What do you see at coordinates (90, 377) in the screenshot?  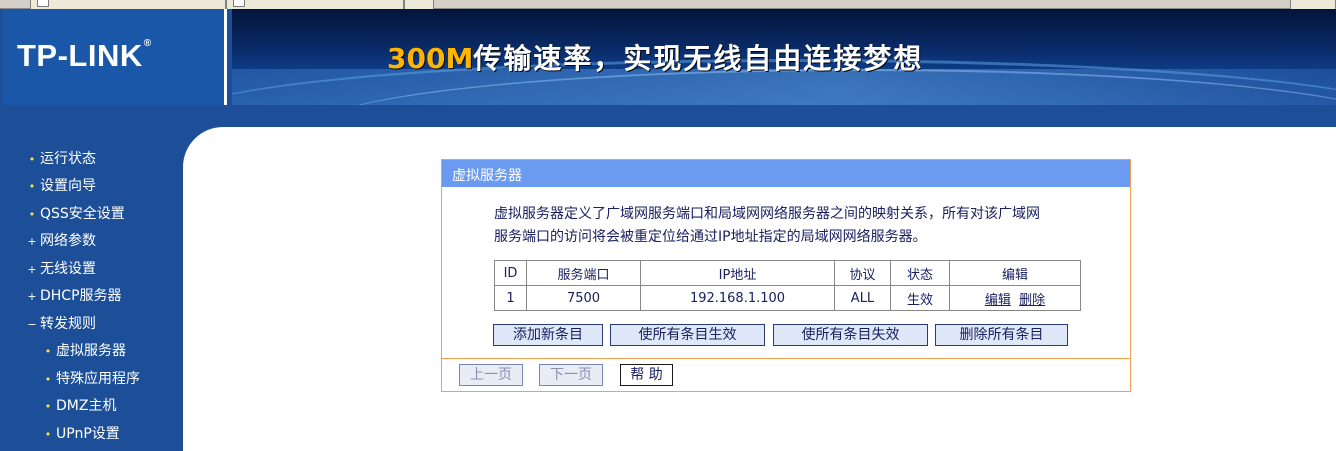 I see `sidebar-item-special-apps: • 特殊应用程序` at bounding box center [90, 377].